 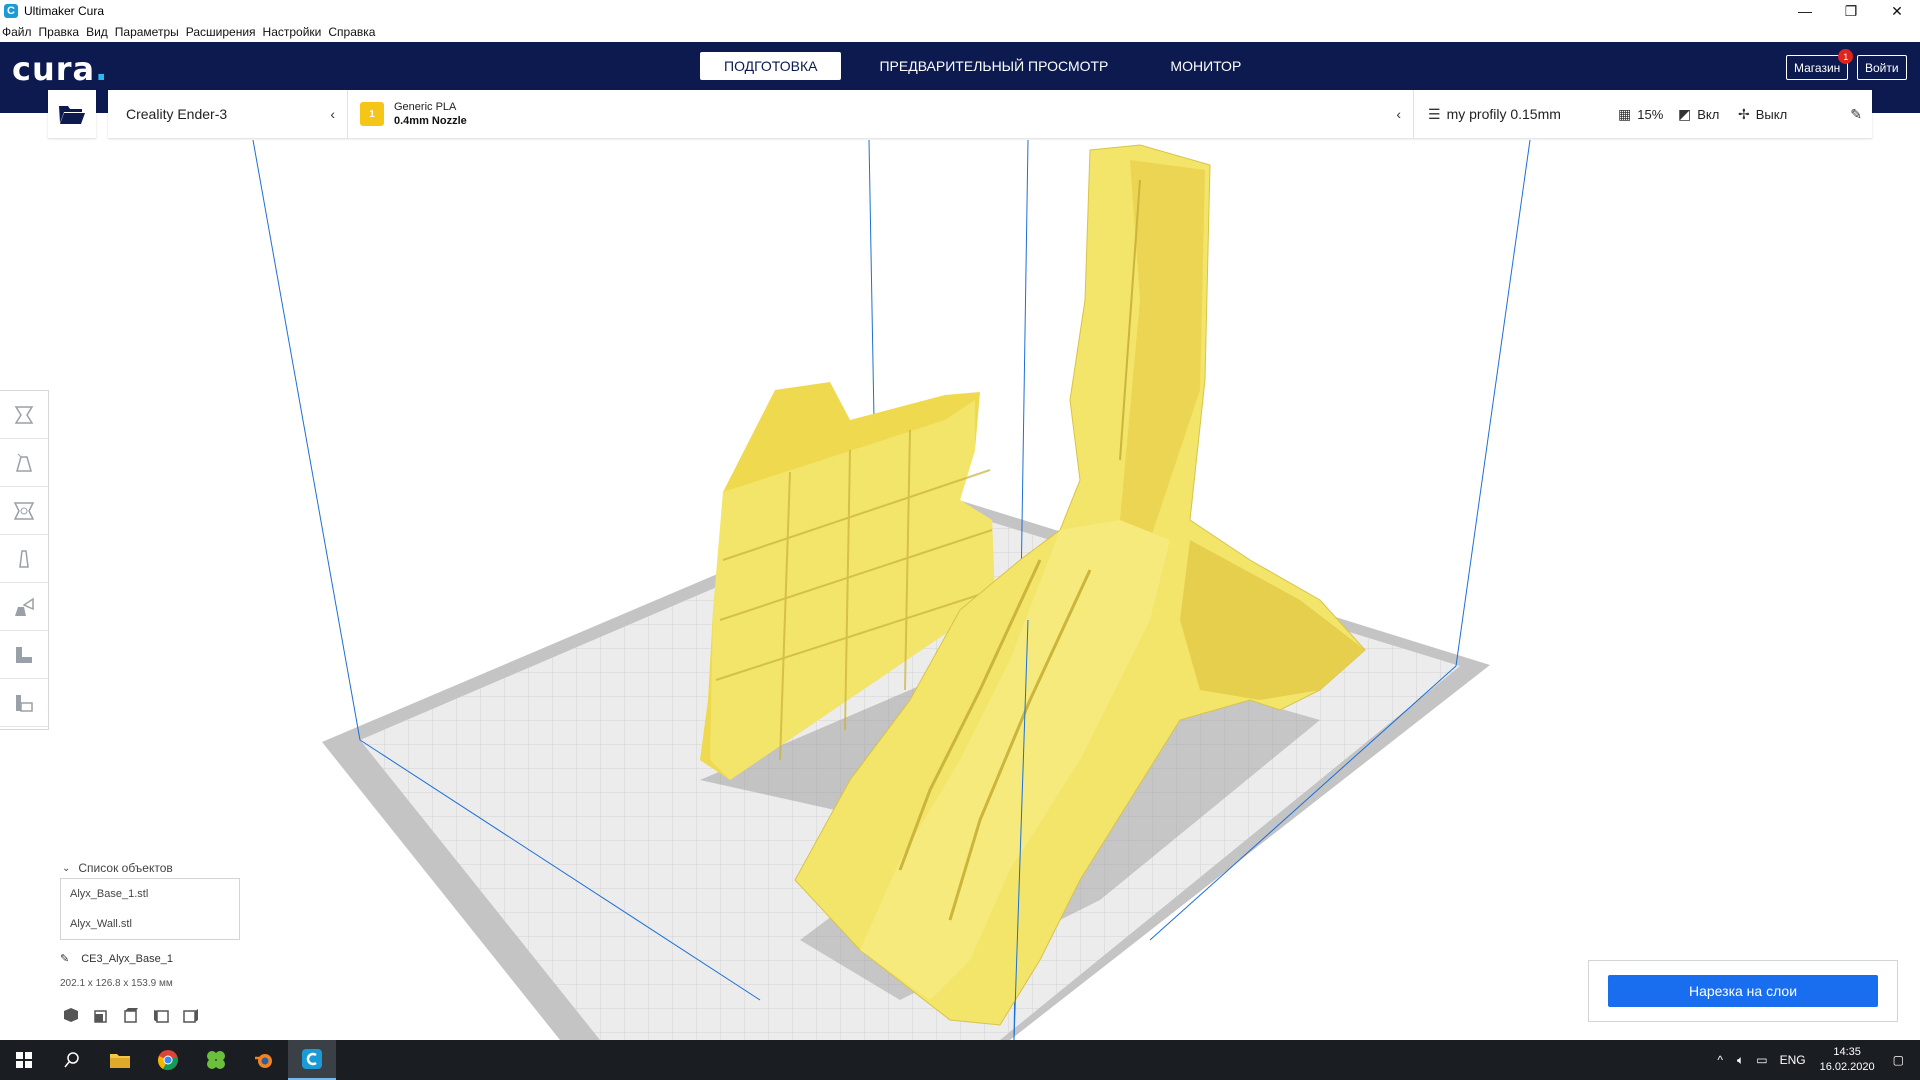 What do you see at coordinates (66, 868) in the screenshot?
I see `chevron-down-icon: ⌄` at bounding box center [66, 868].